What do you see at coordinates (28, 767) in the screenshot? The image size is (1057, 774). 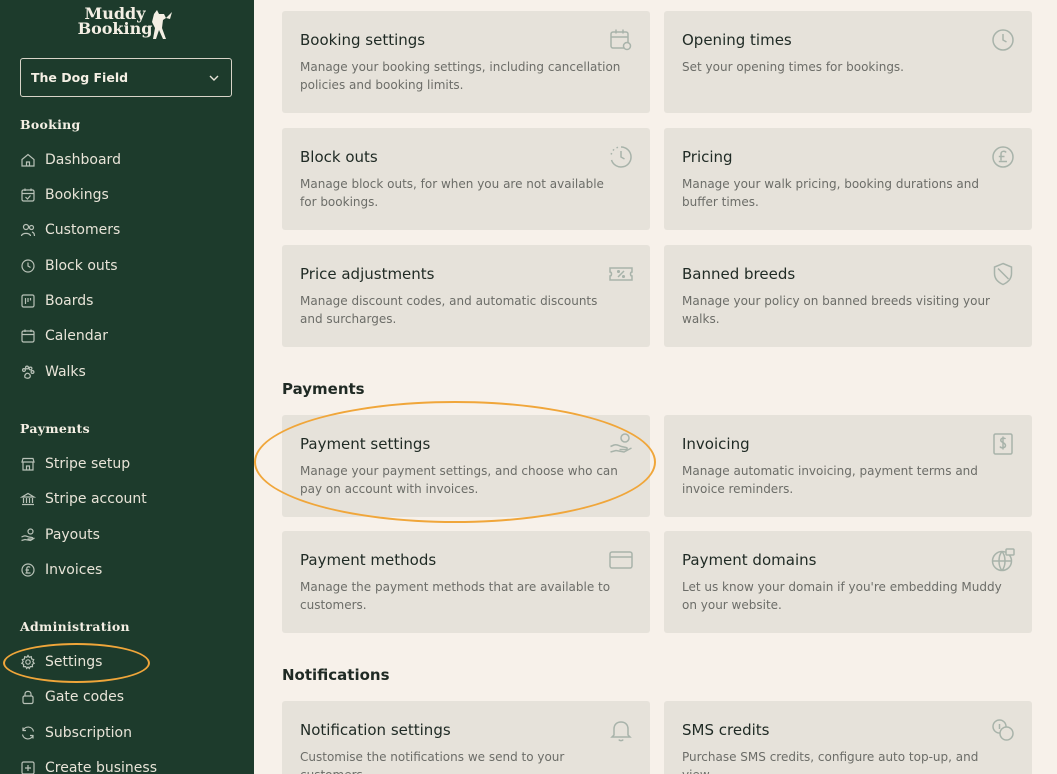 I see `plus-square-icon` at bounding box center [28, 767].